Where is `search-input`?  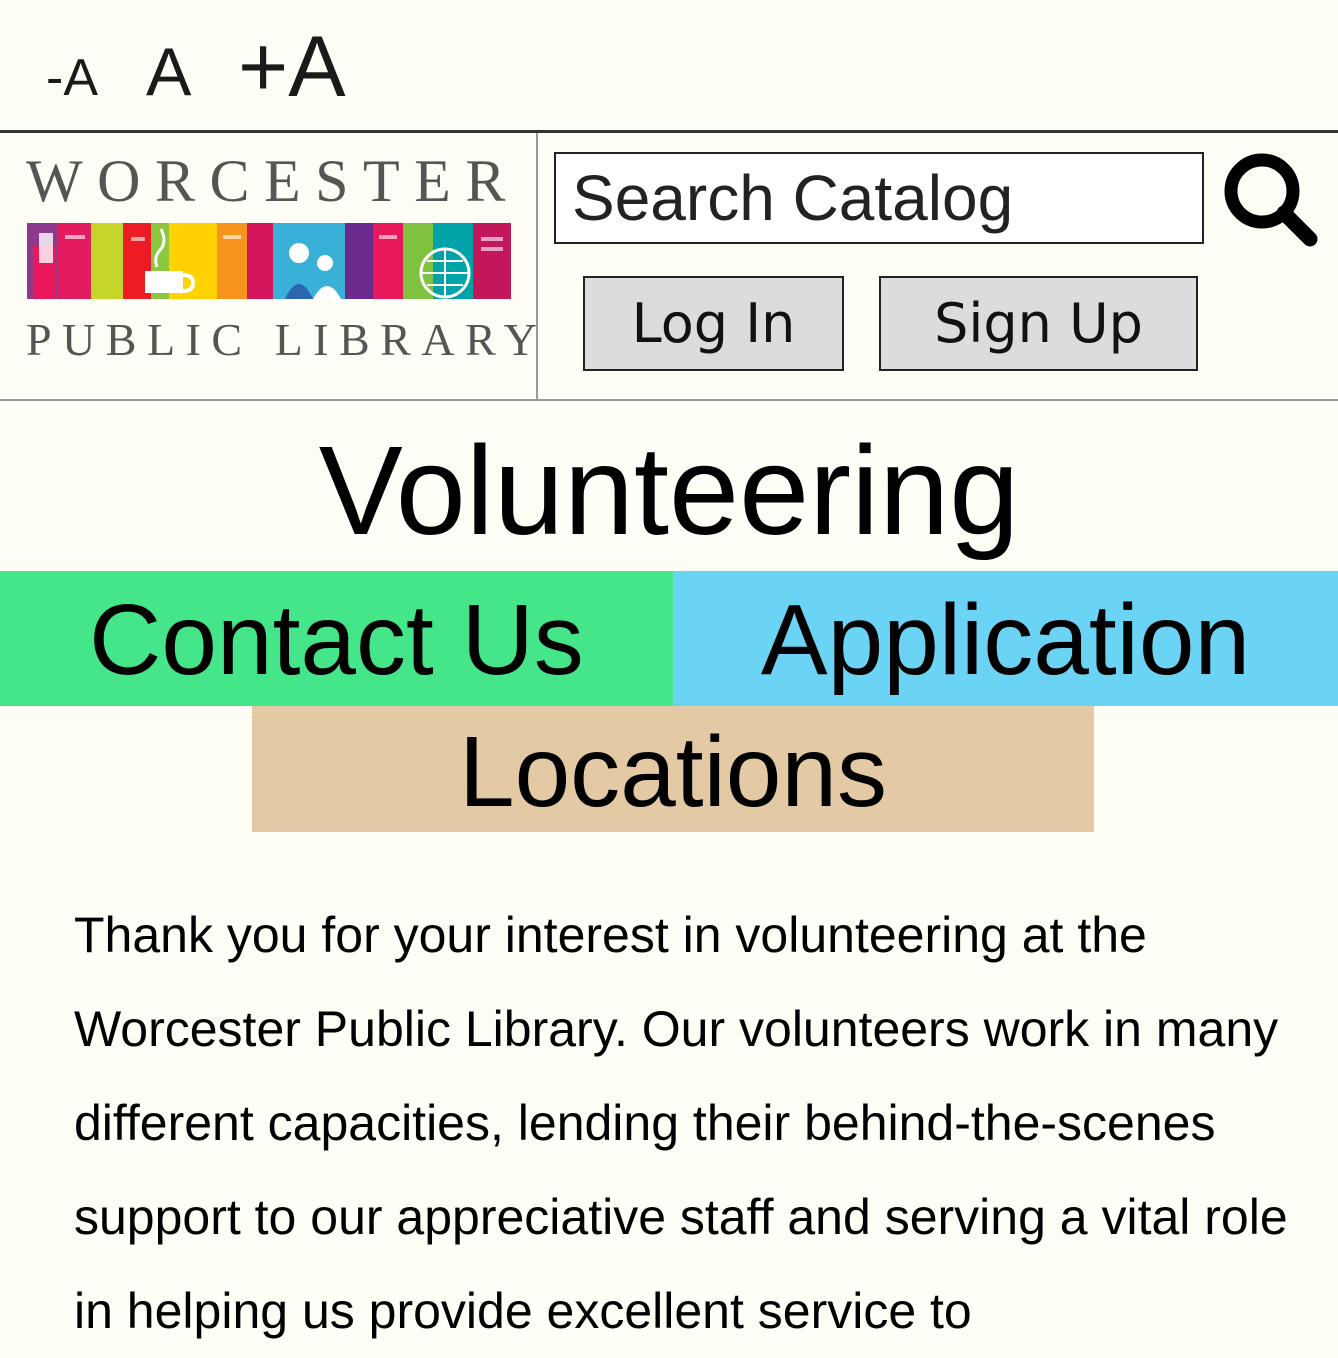
search-input is located at coordinates (879, 198).